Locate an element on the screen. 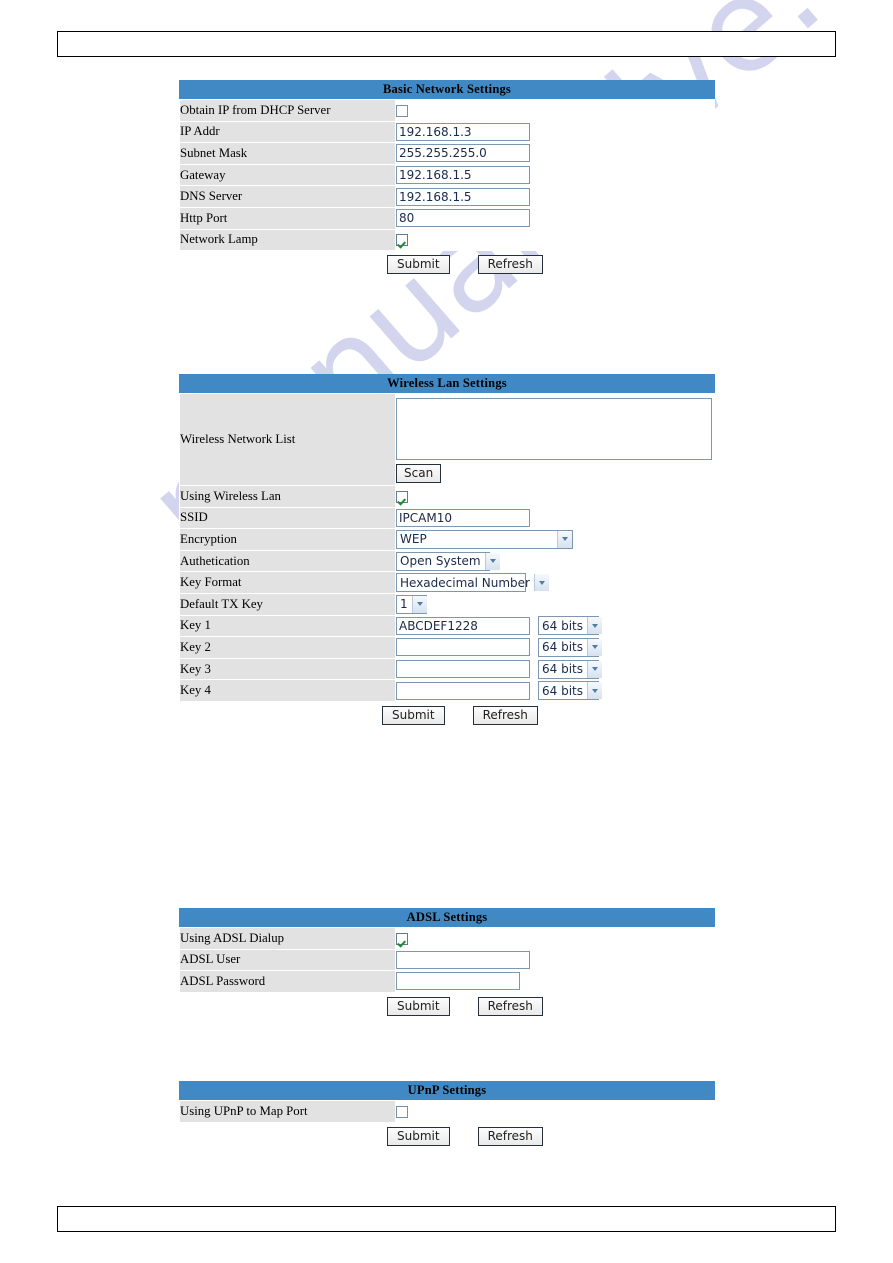 Image resolution: width=893 pixels, height=1263 pixels. default-tx-key-select-value: 1 is located at coordinates (404, 604).